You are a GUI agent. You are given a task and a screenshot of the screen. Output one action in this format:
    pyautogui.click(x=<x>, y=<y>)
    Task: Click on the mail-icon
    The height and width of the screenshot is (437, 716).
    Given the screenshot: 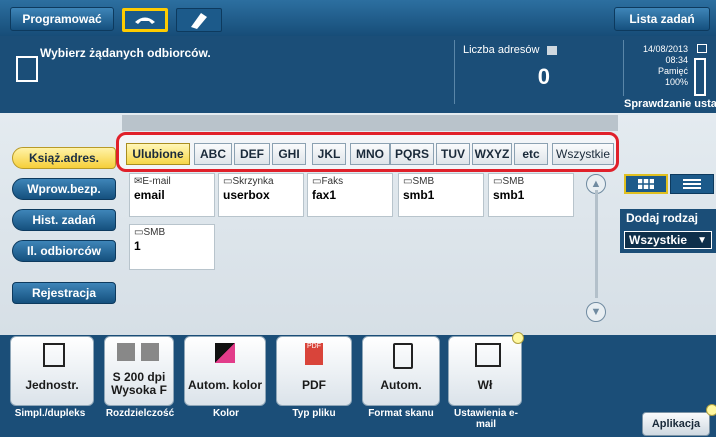 What is the action you would take?
    pyautogui.click(x=702, y=48)
    